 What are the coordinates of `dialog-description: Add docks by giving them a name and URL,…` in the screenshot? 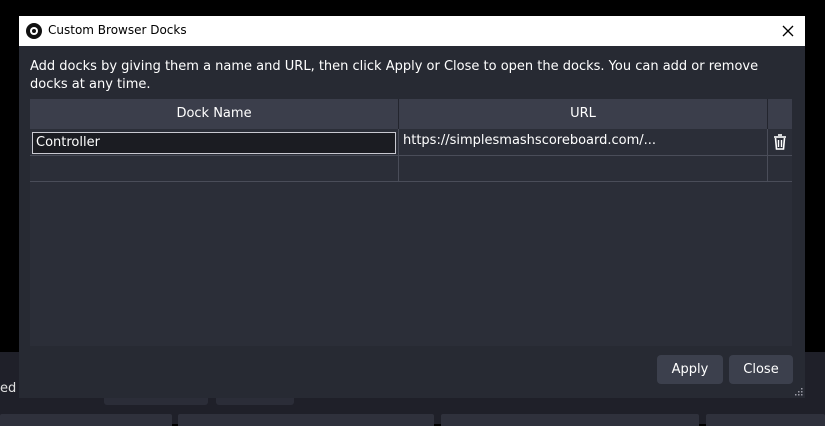 It's located at (394, 75).